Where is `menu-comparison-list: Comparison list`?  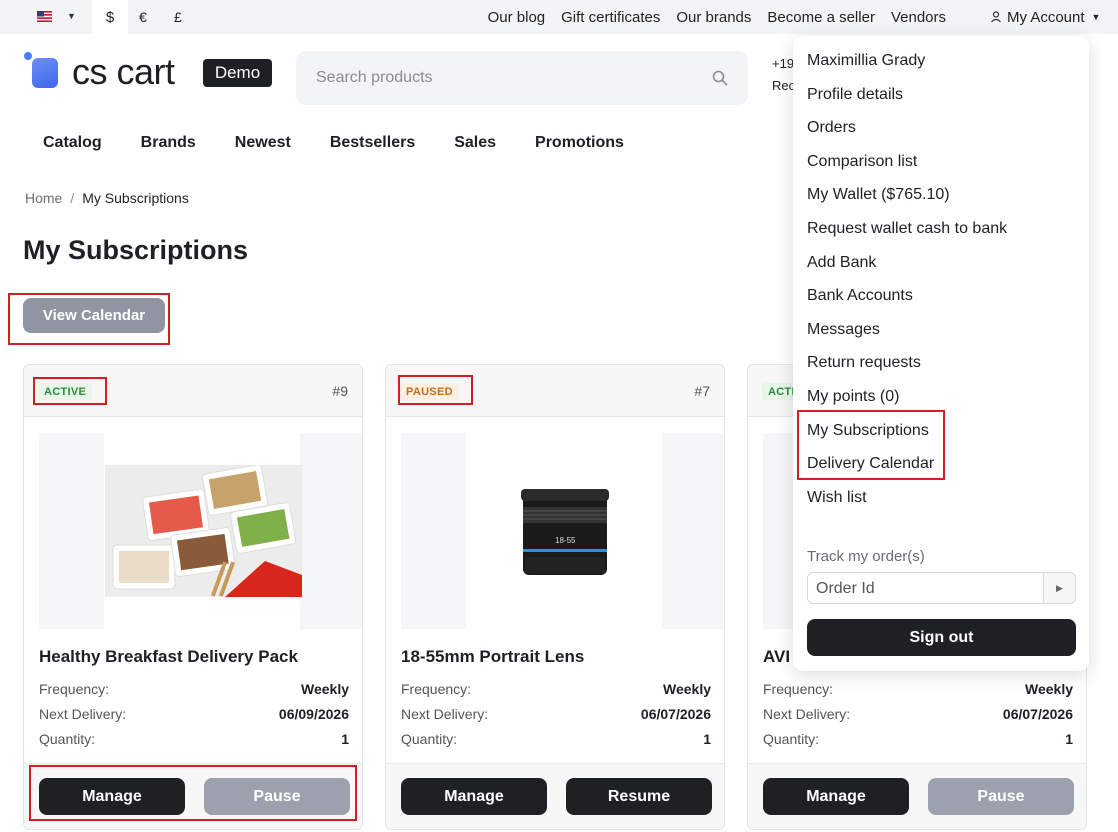 menu-comparison-list: Comparison list is located at coordinates (862, 162).